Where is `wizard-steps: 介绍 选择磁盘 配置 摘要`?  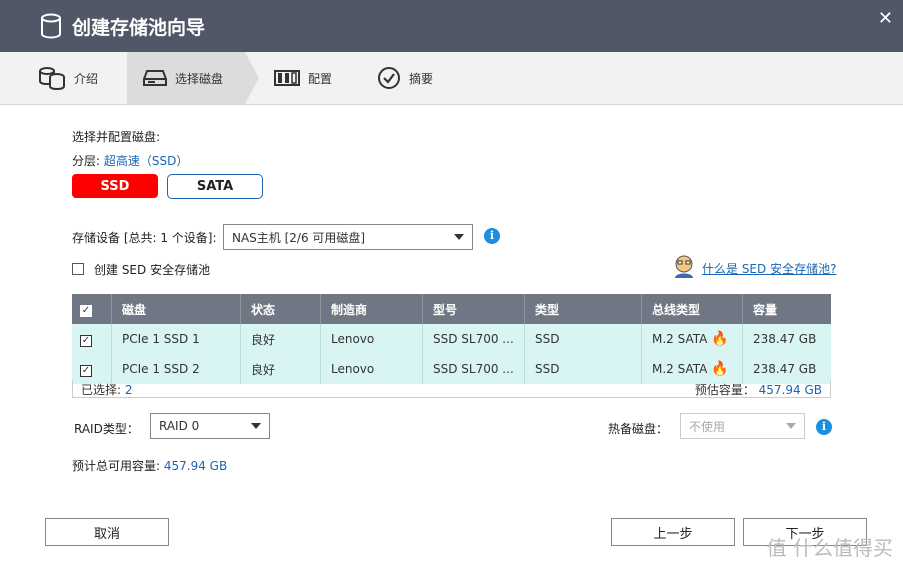
wizard-steps: 介绍 选择磁盘 配置 摘要 is located at coordinates (451, 78).